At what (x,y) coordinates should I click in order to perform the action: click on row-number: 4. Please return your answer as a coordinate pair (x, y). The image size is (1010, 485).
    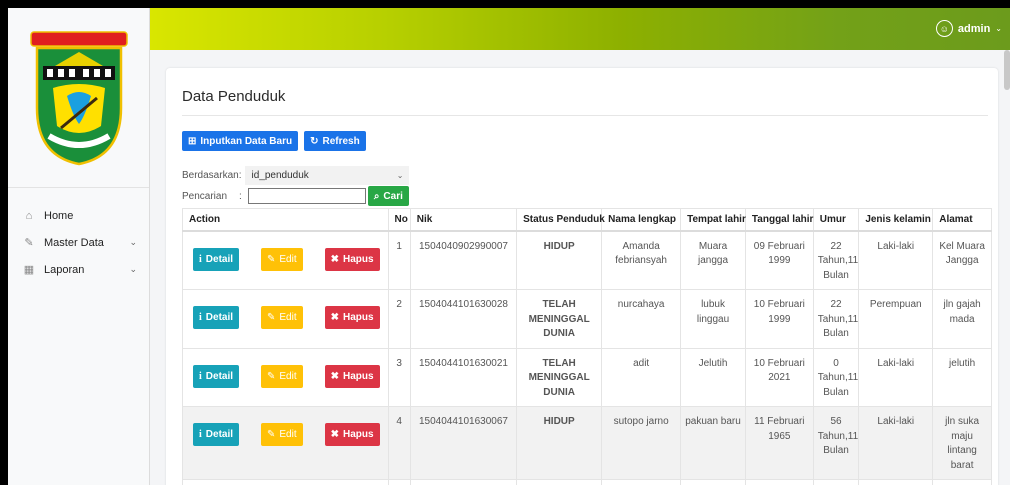
    Looking at the image, I should click on (399, 443).